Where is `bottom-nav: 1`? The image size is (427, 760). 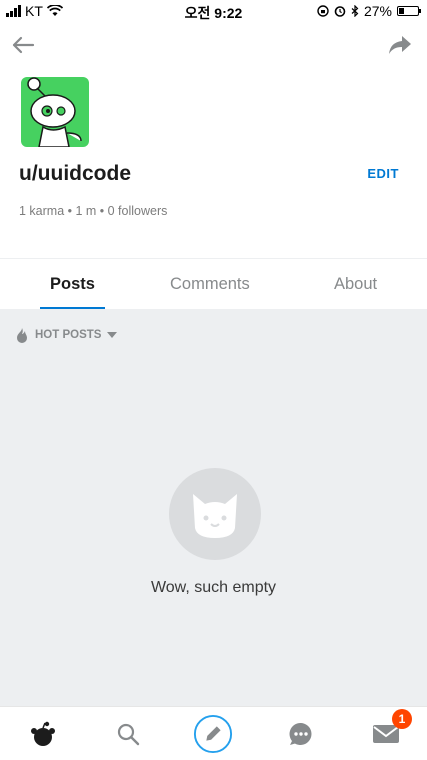
bottom-nav: 1 is located at coordinates (213, 733).